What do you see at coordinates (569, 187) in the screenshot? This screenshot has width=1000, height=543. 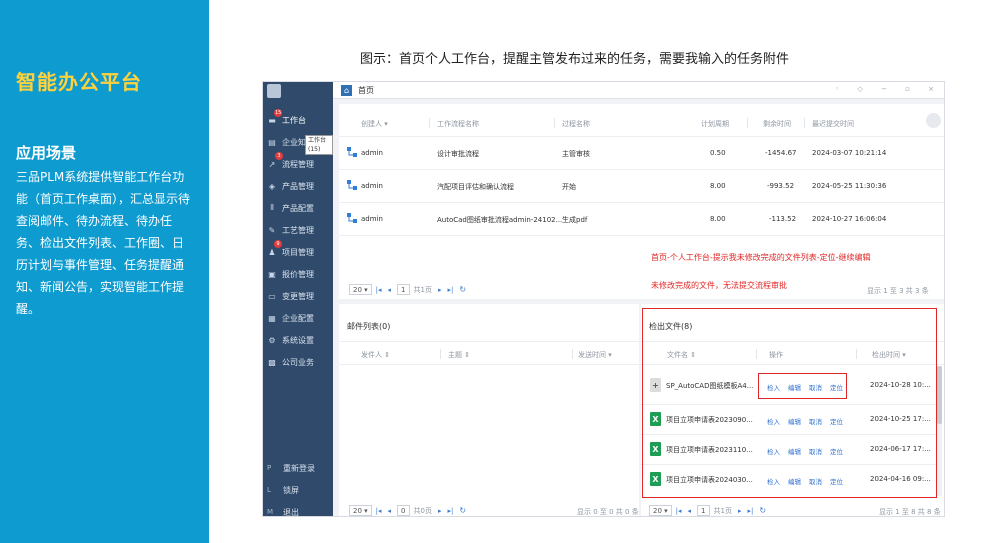 I see `task-process-name: 开始` at bounding box center [569, 187].